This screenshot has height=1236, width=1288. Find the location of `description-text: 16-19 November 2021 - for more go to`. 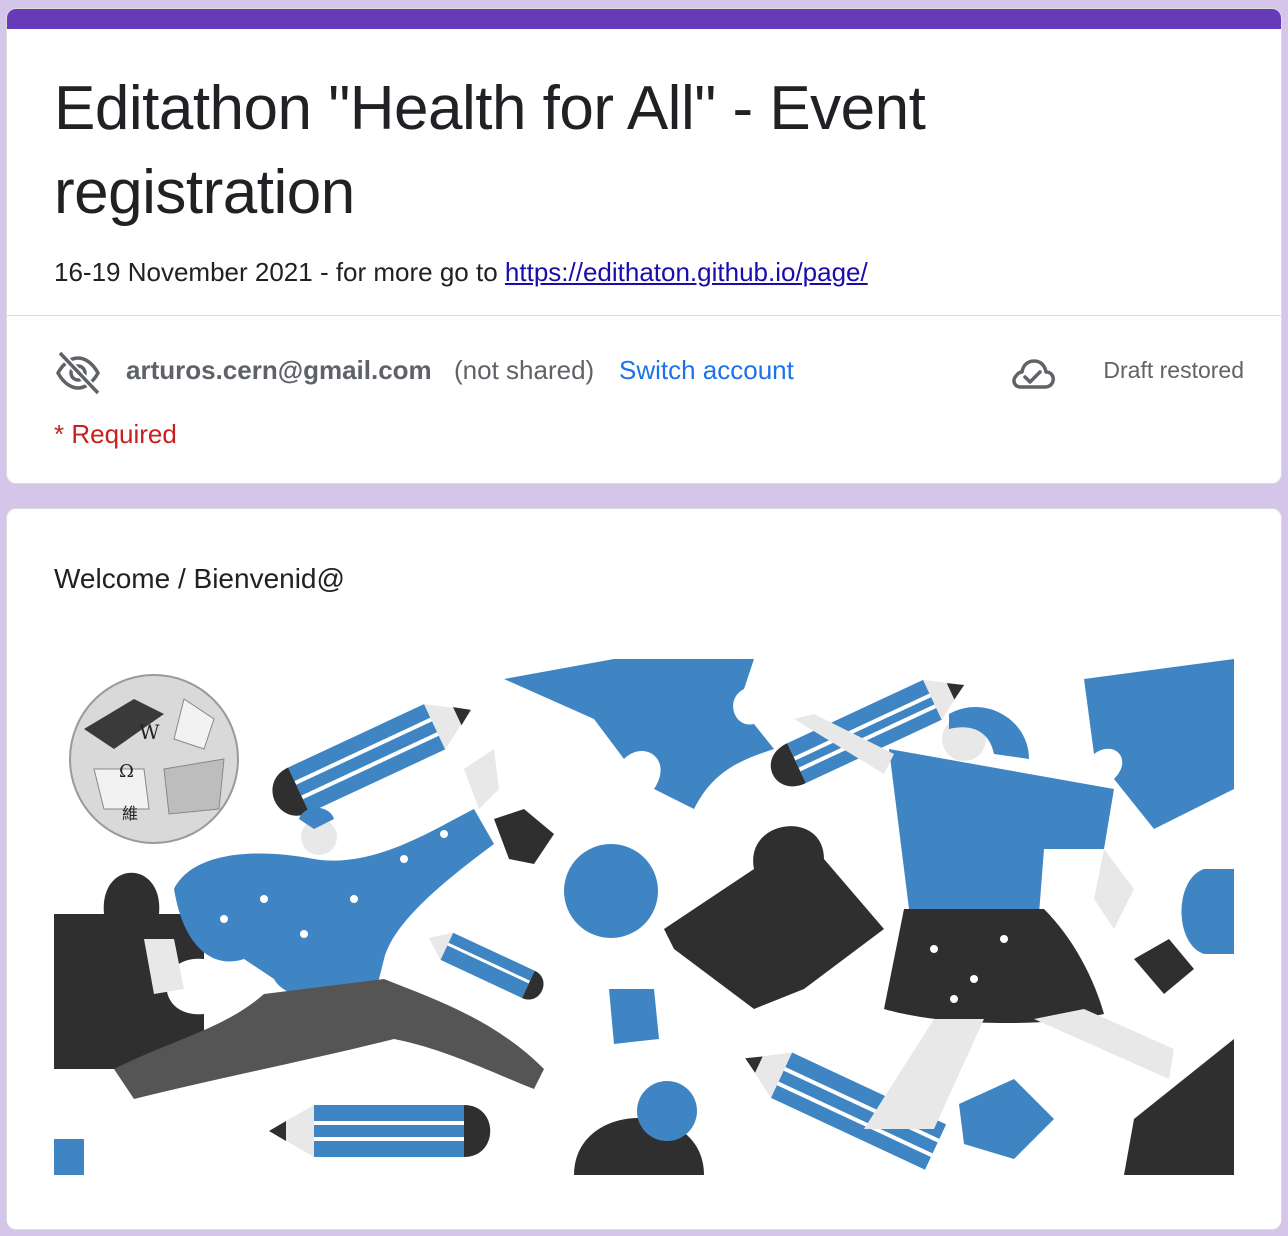

description-text: 16-19 November 2021 - for more go to is located at coordinates (279, 272).